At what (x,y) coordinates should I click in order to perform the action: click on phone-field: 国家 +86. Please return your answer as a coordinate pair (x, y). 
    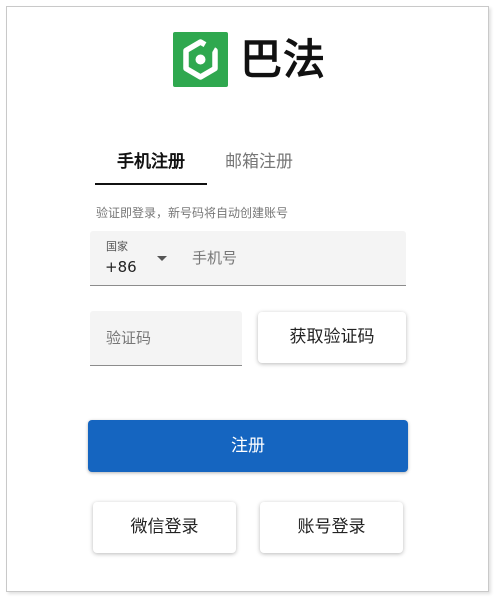
    Looking at the image, I should click on (248, 258).